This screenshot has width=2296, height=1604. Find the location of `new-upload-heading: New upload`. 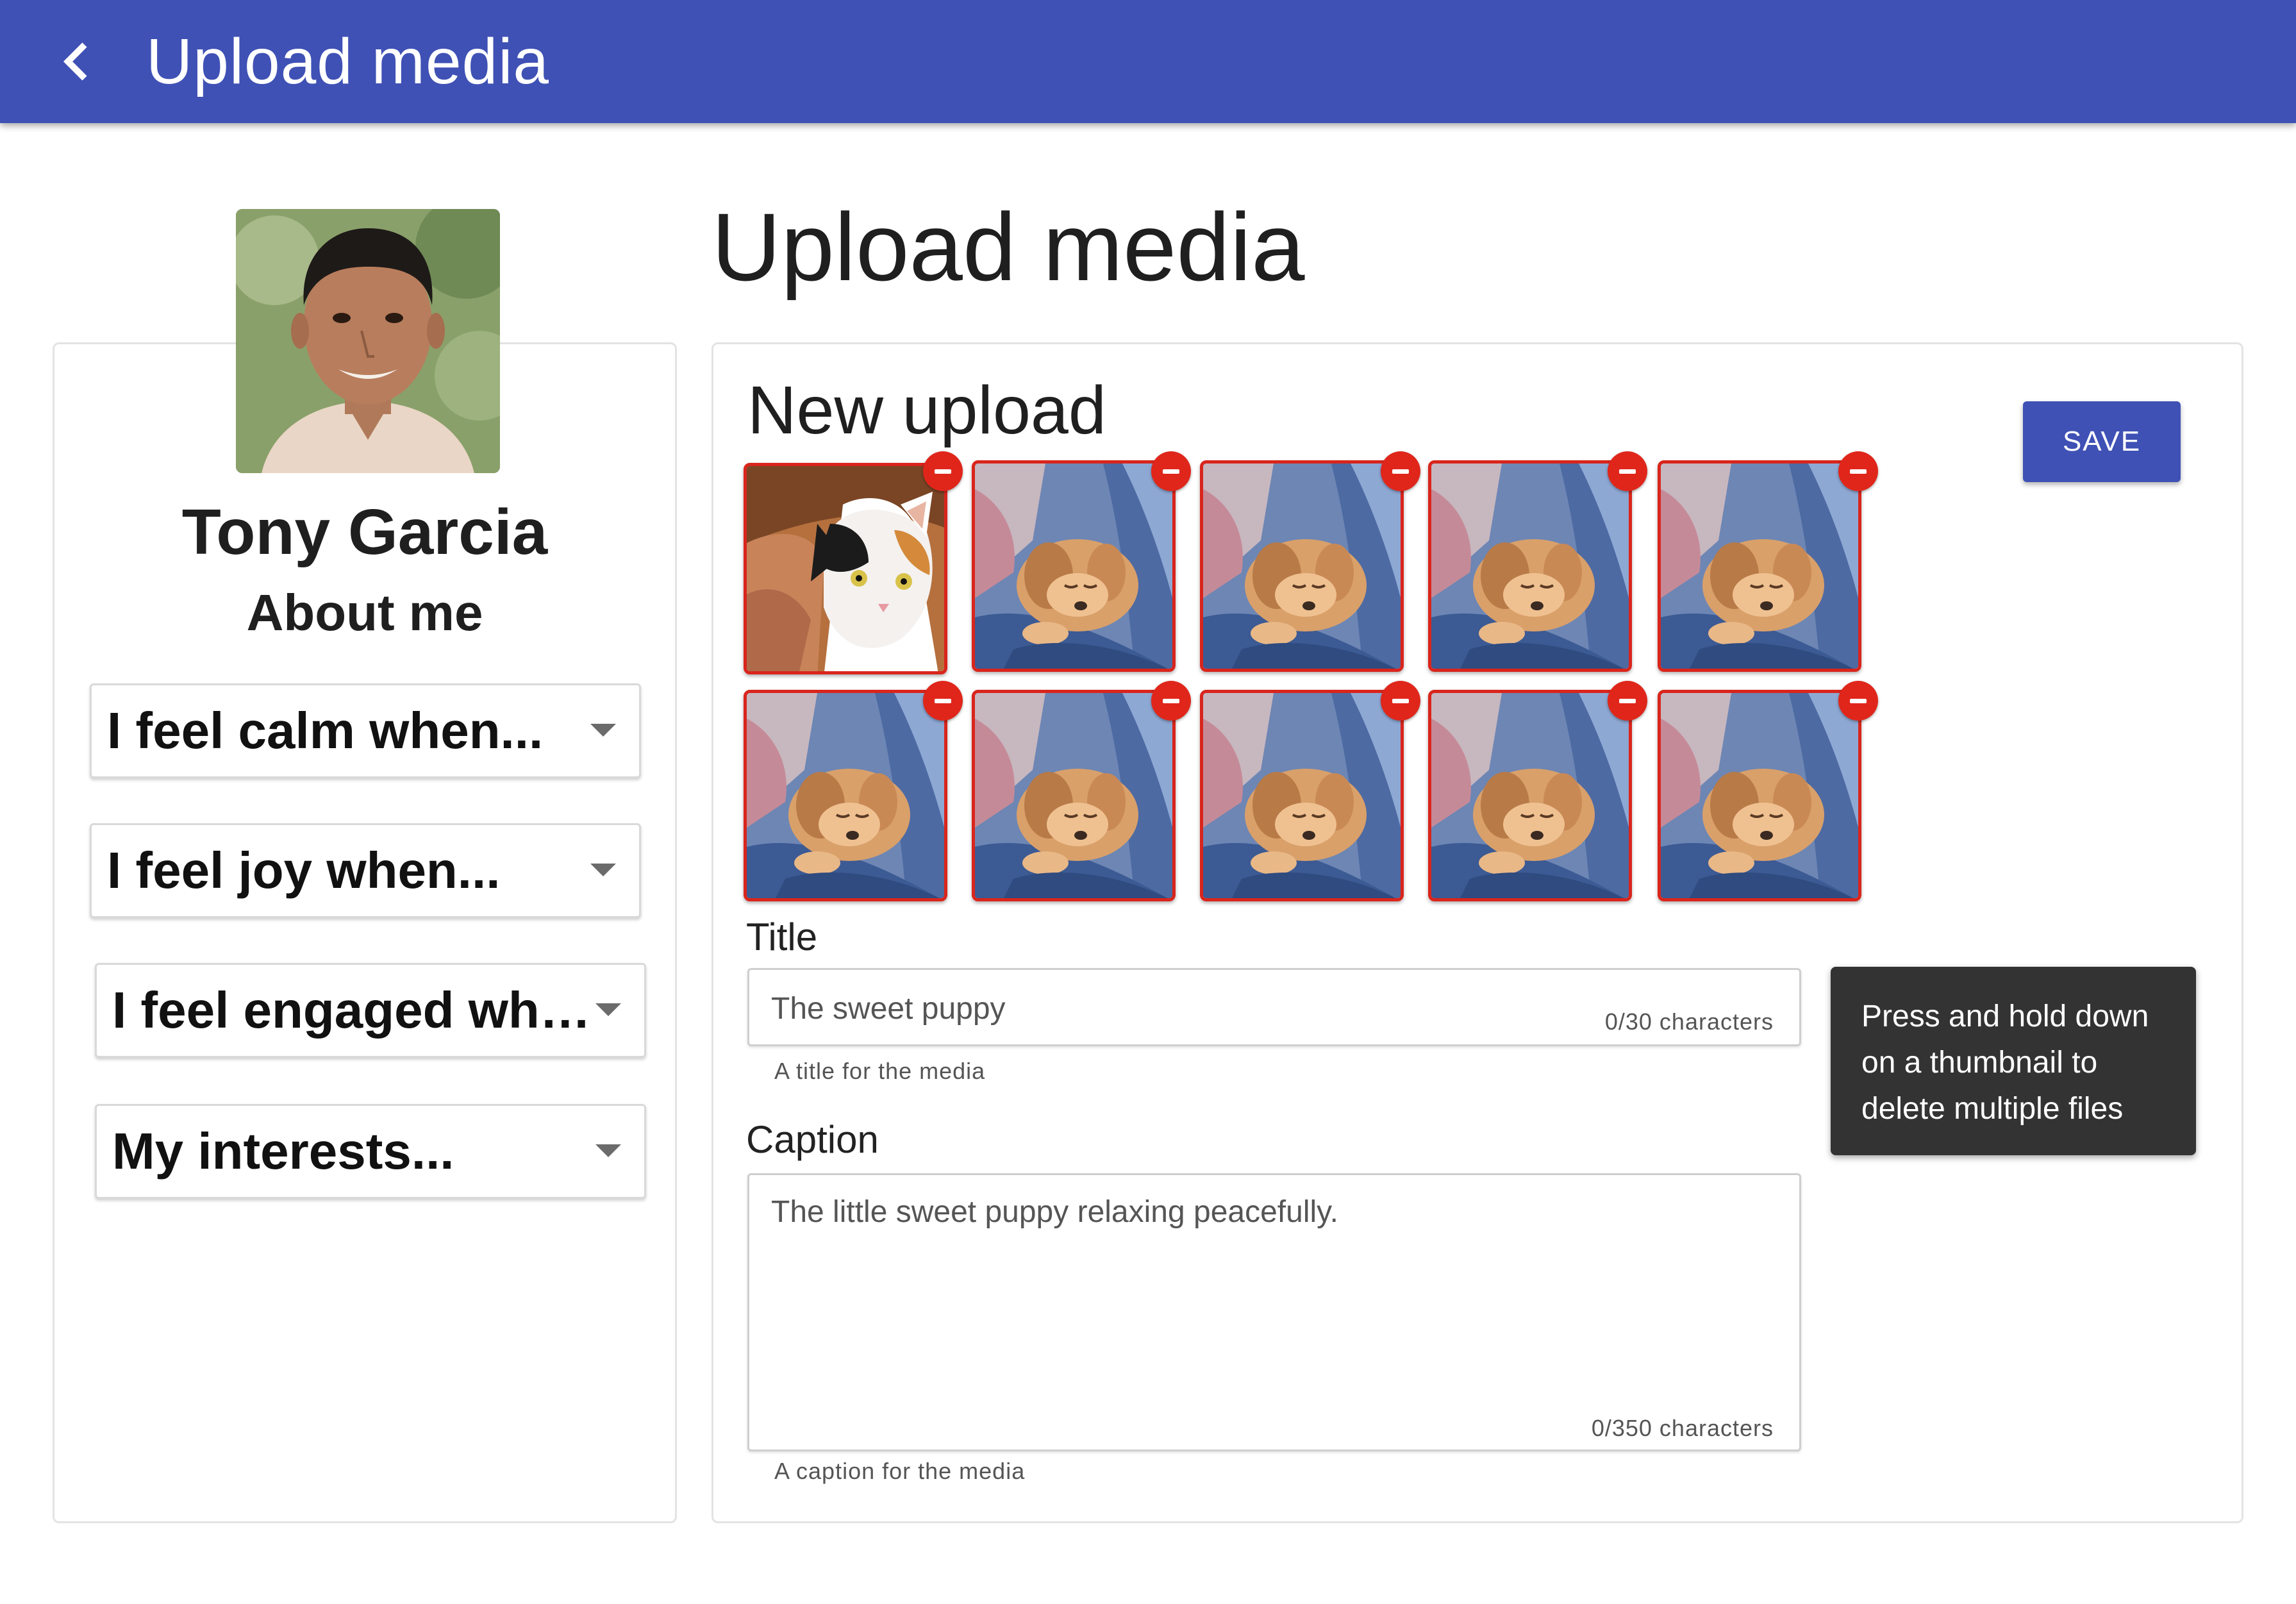

new-upload-heading: New upload is located at coordinates (926, 410).